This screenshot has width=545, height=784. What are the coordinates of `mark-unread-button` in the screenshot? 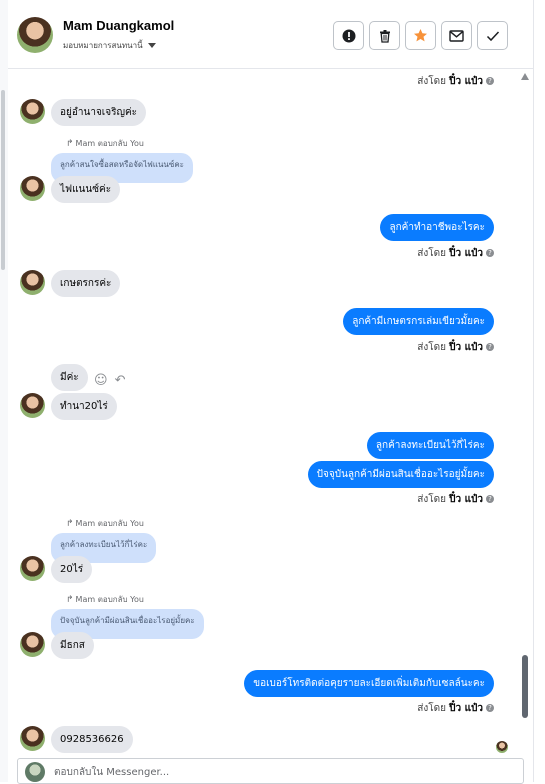 It's located at (456, 35).